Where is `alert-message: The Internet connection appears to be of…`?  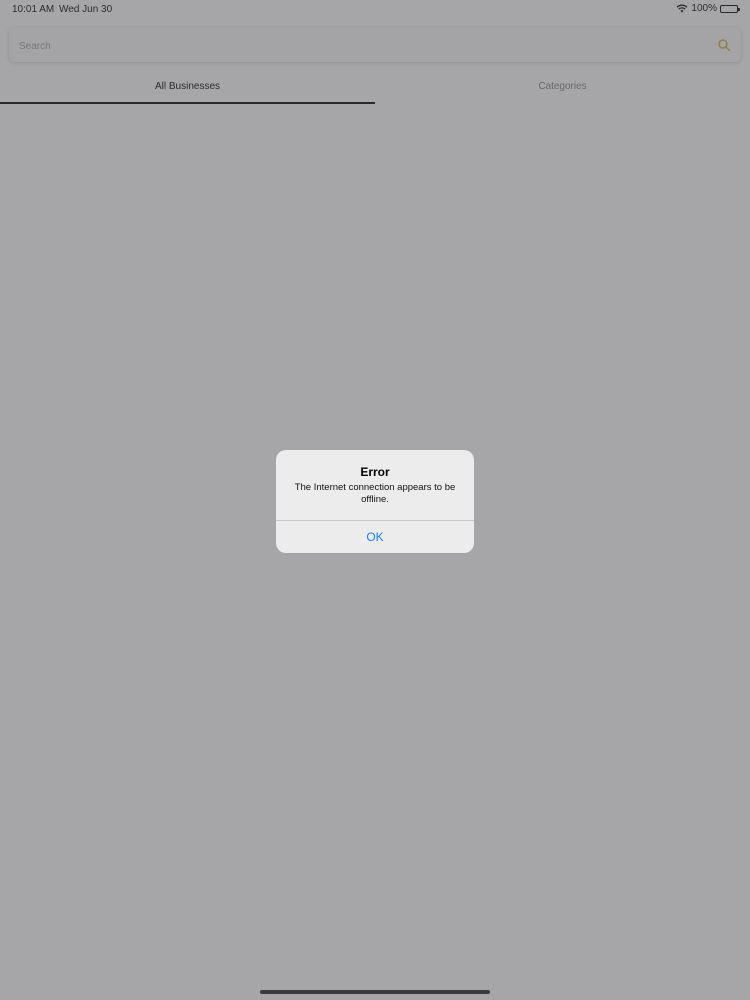 alert-message: The Internet connection appears to be of… is located at coordinates (375, 493).